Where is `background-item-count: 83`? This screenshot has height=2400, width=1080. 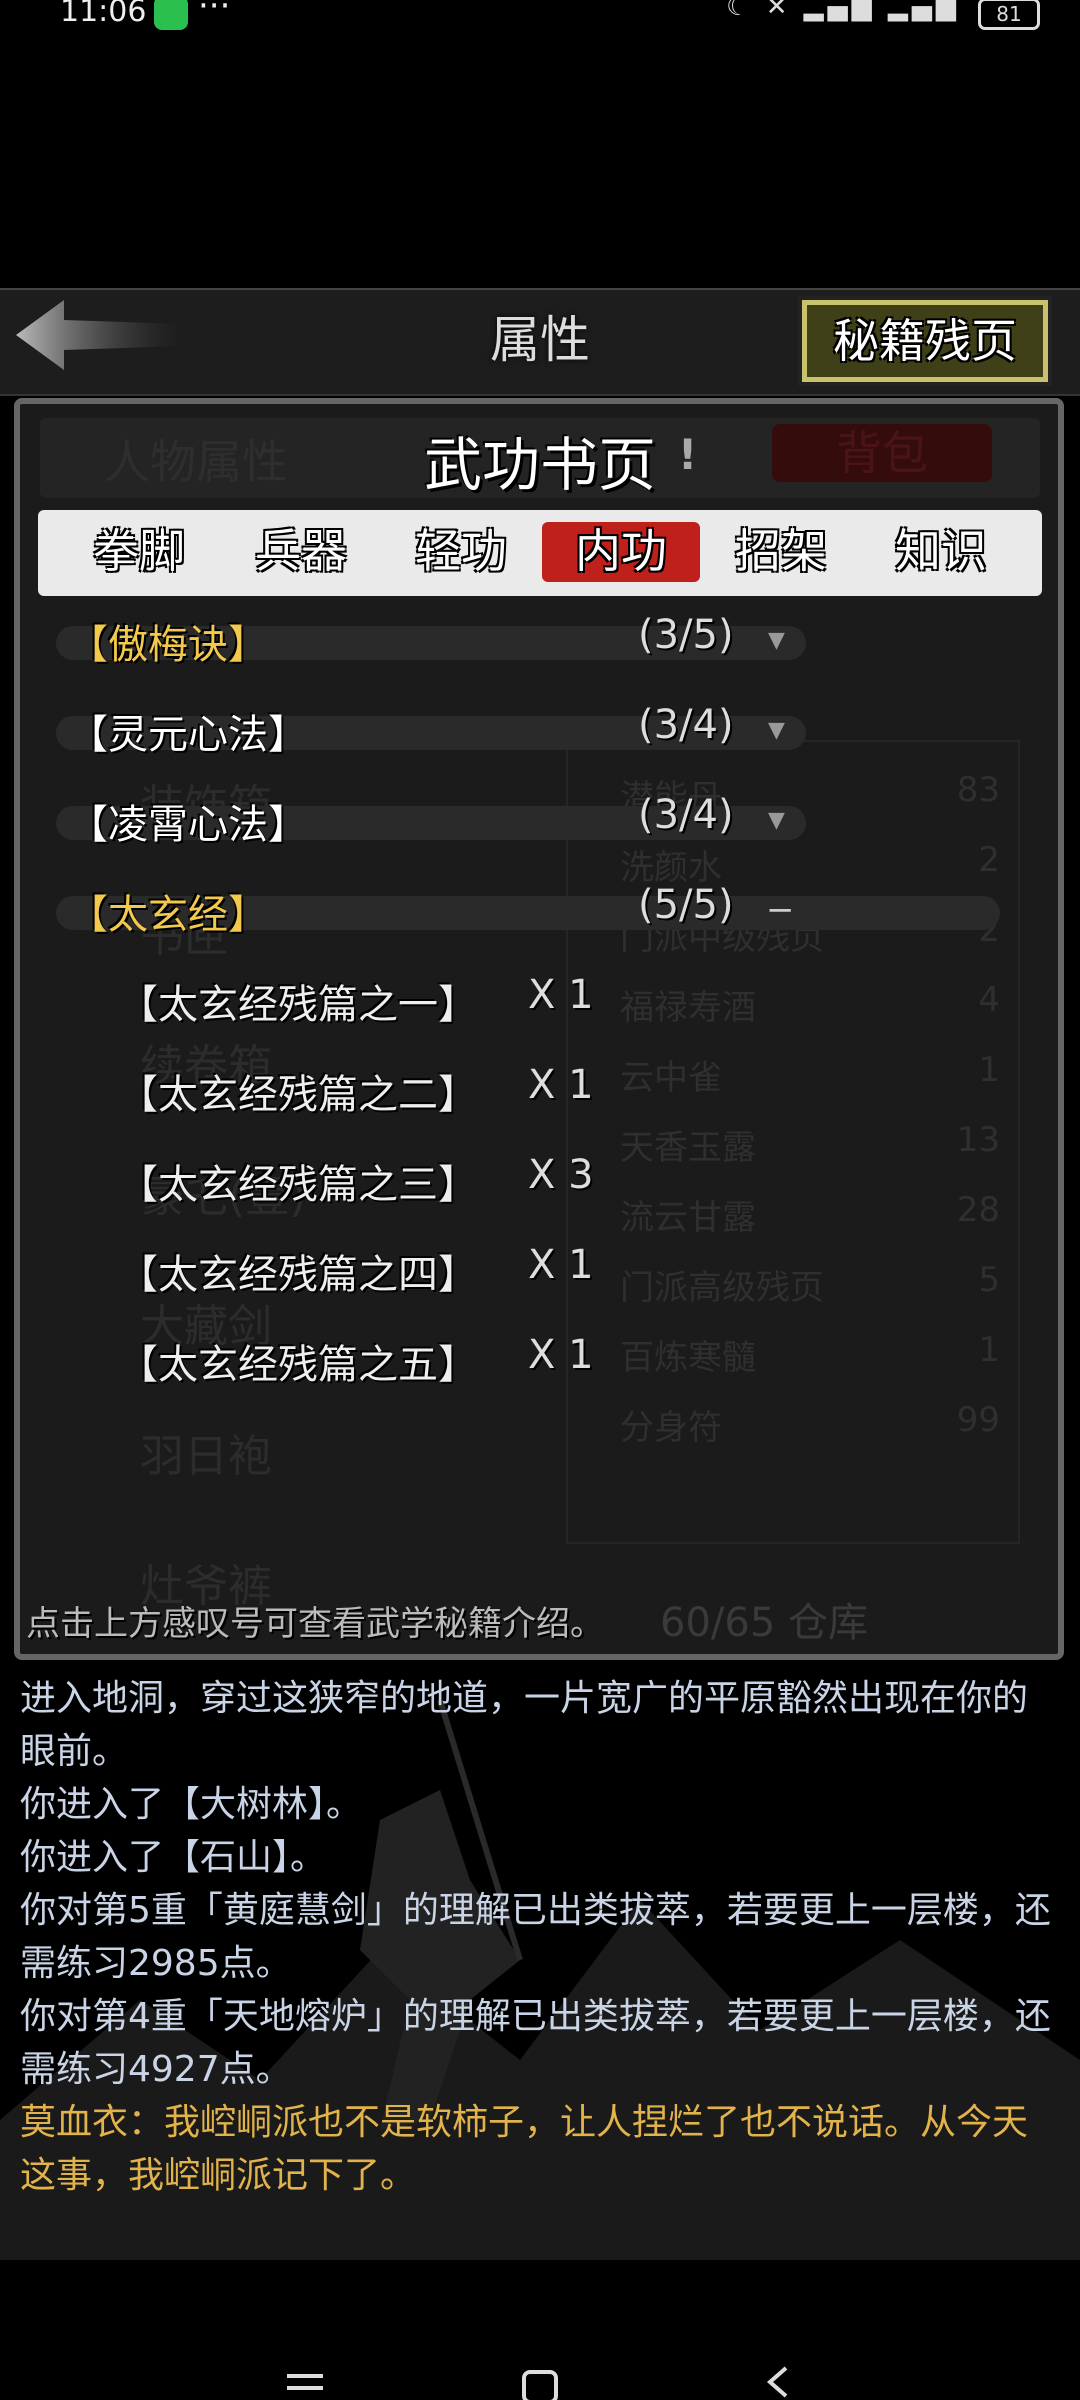 background-item-count: 83 is located at coordinates (978, 790).